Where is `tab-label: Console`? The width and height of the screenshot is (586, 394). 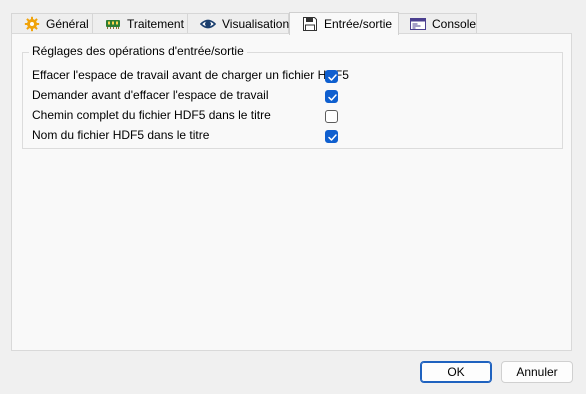 tab-label: Console is located at coordinates (454, 24).